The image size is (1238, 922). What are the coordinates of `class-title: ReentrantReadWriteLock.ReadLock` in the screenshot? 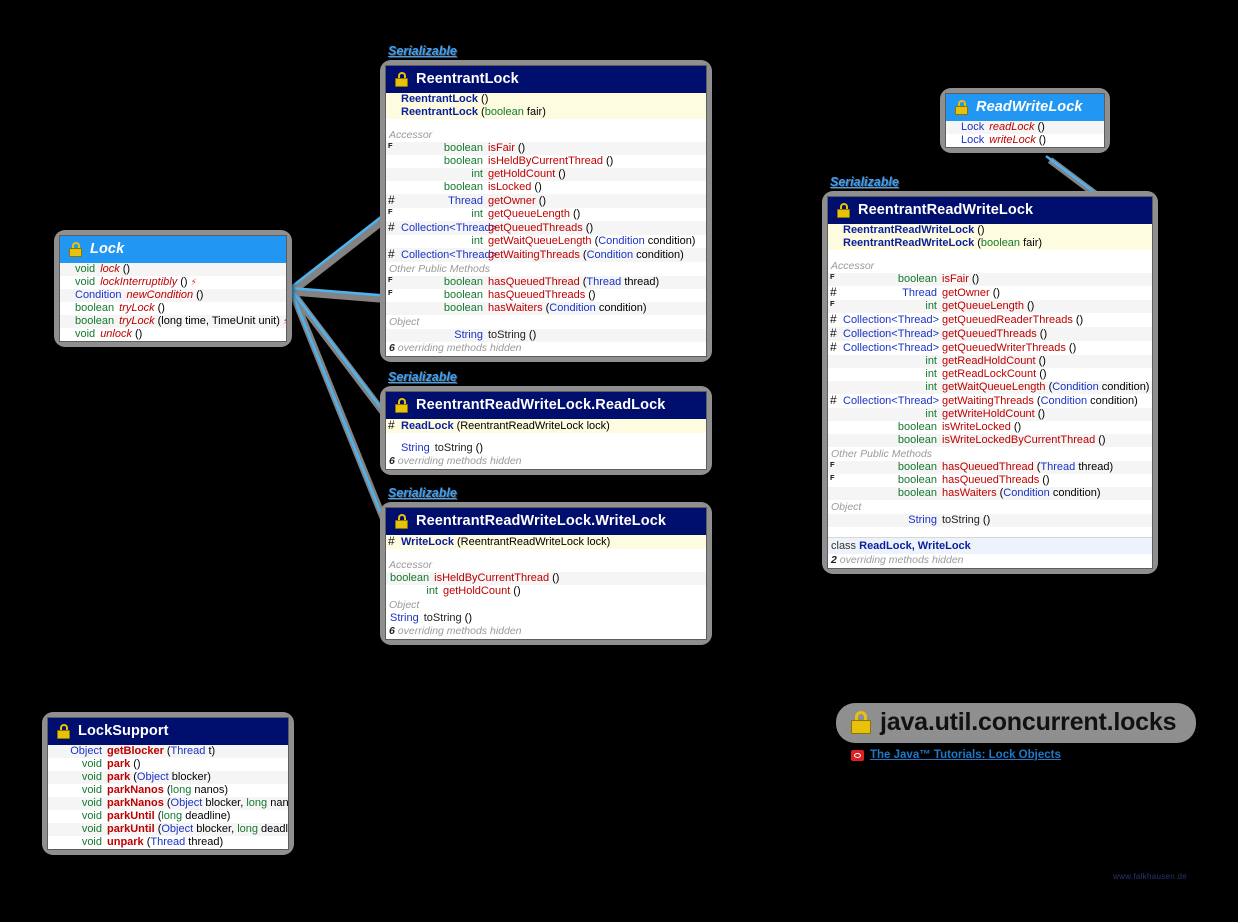 It's located at (541, 405).